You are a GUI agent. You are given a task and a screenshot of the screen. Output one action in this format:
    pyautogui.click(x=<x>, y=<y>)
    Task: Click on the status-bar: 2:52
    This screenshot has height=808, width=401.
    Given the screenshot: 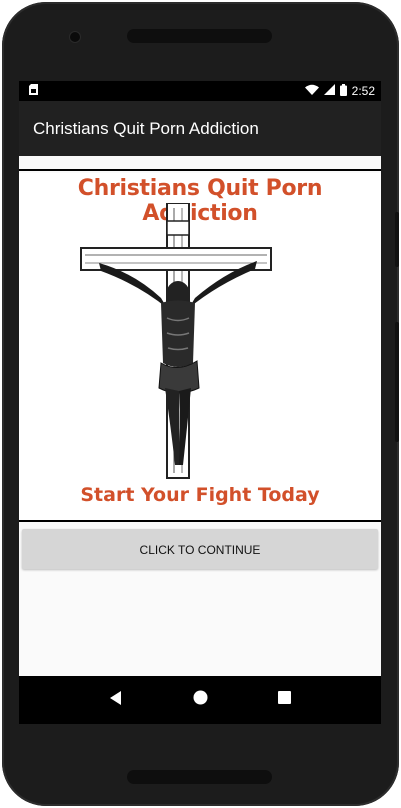 What is the action you would take?
    pyautogui.click(x=200, y=91)
    